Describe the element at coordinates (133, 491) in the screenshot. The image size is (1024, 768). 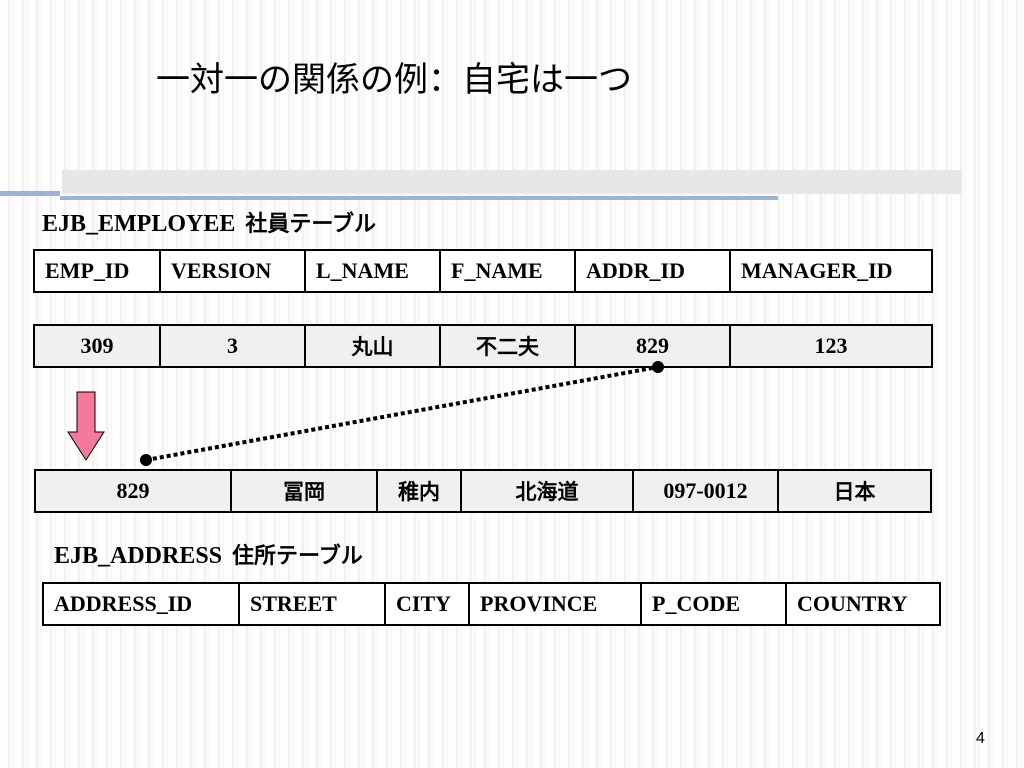
I see `address-cell-address-id: 829` at that location.